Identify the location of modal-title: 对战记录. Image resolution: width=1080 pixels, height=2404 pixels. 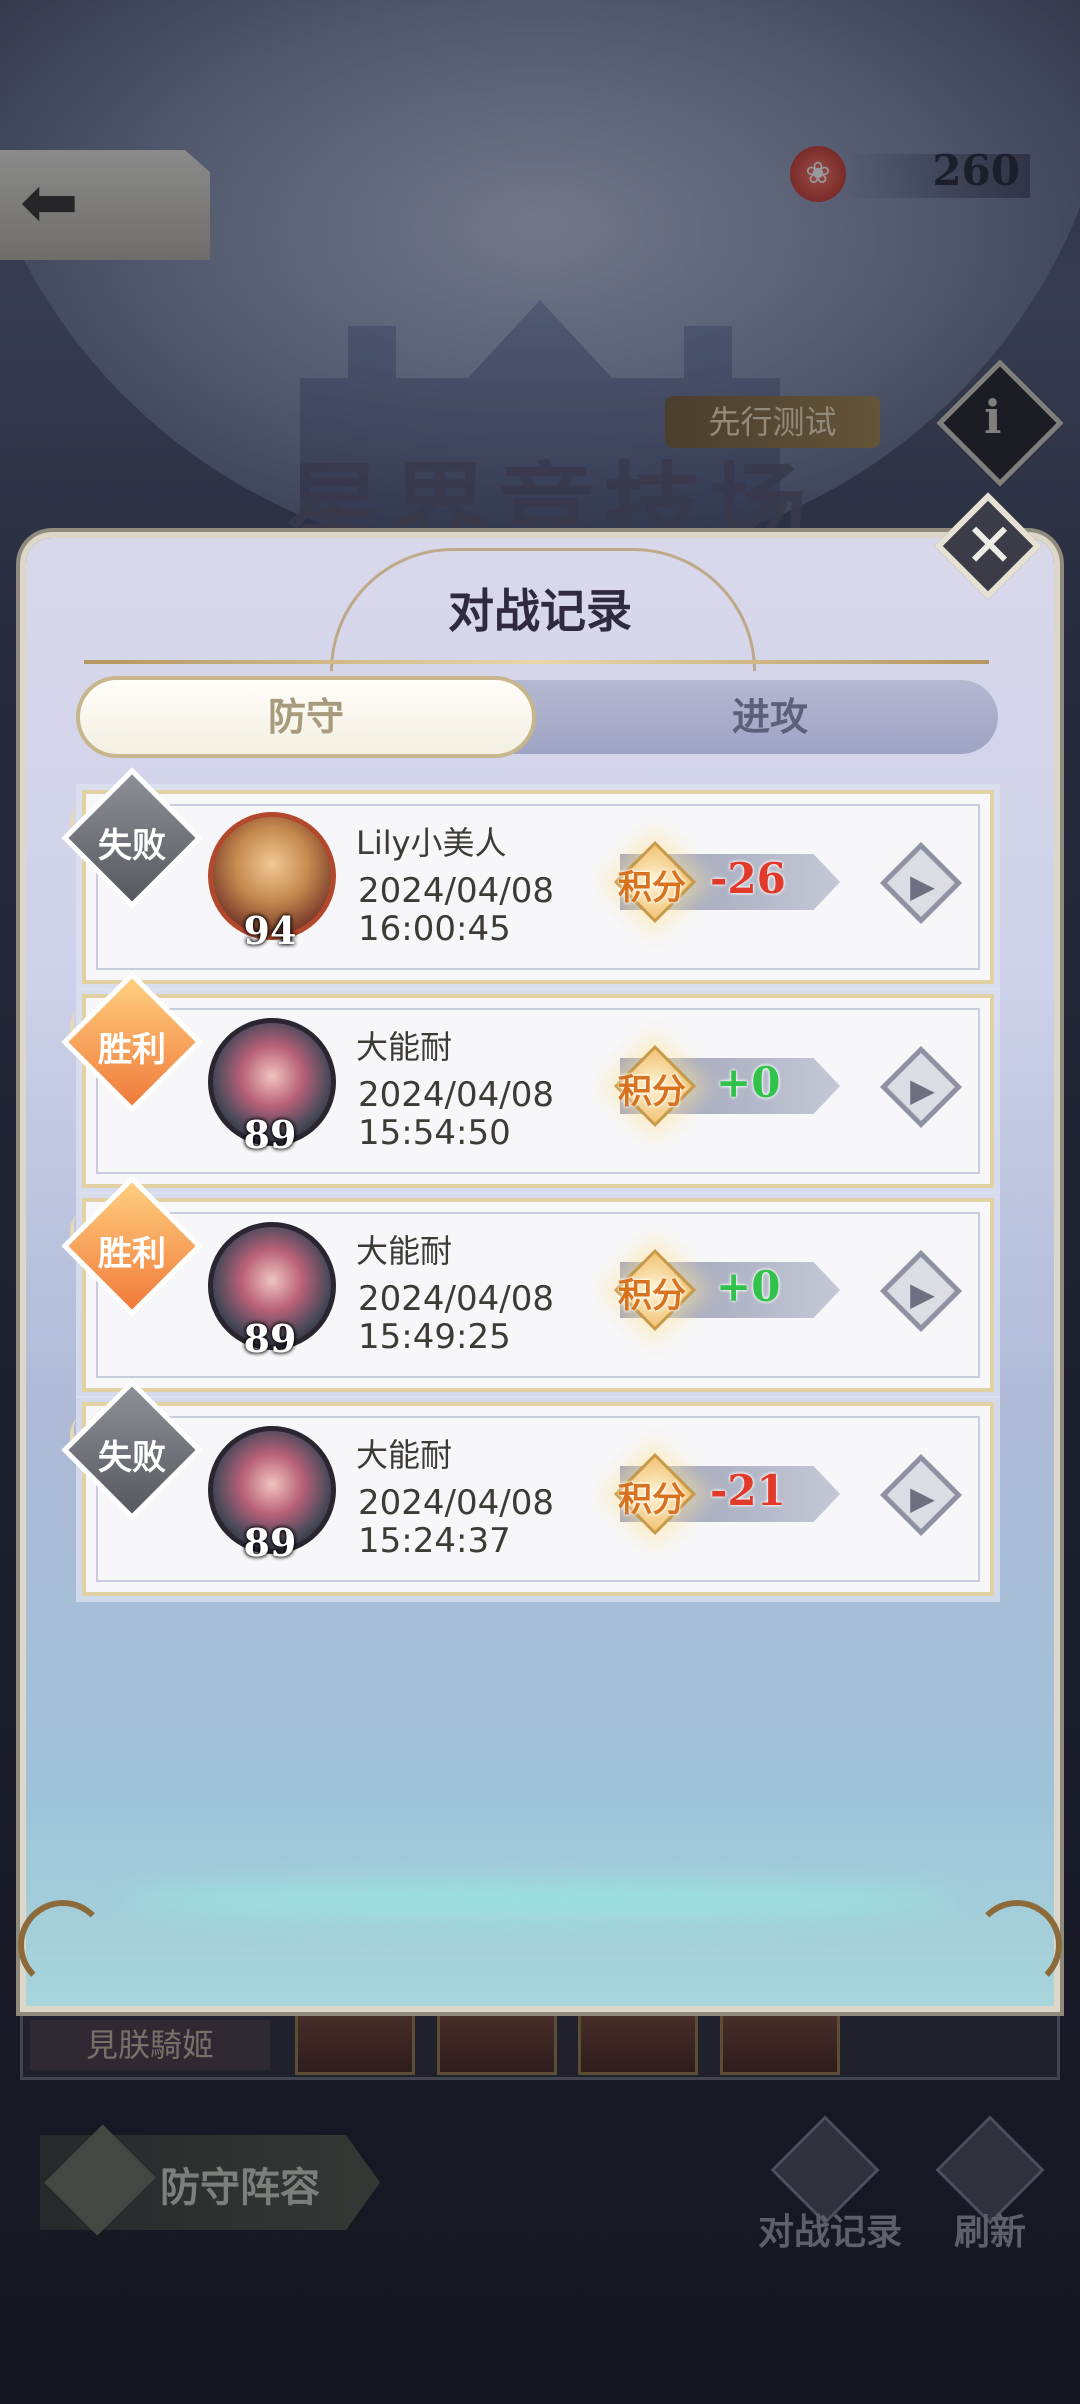
(540, 611).